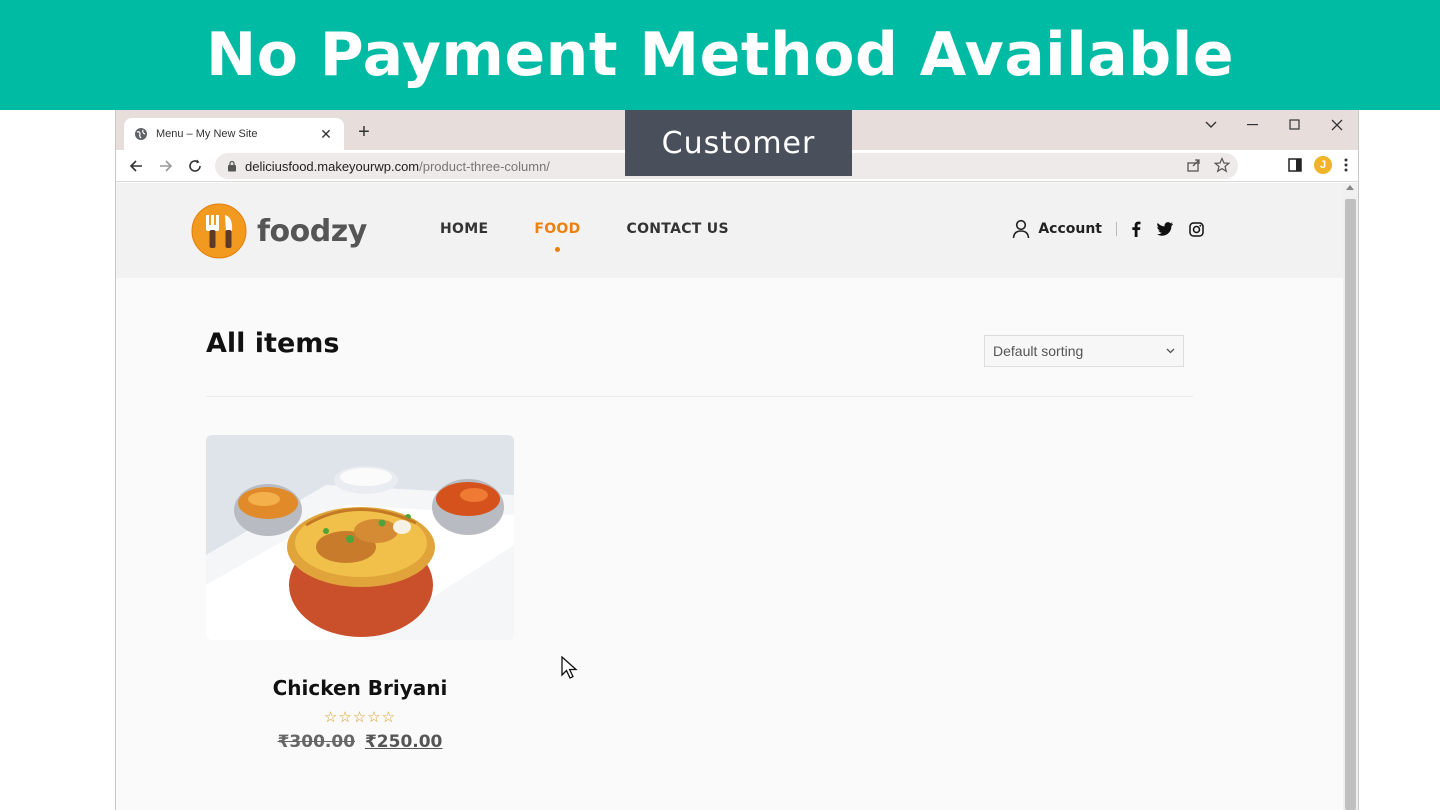 The image size is (1440, 810). I want to click on sorting-select: Default sorting, so click(1084, 351).